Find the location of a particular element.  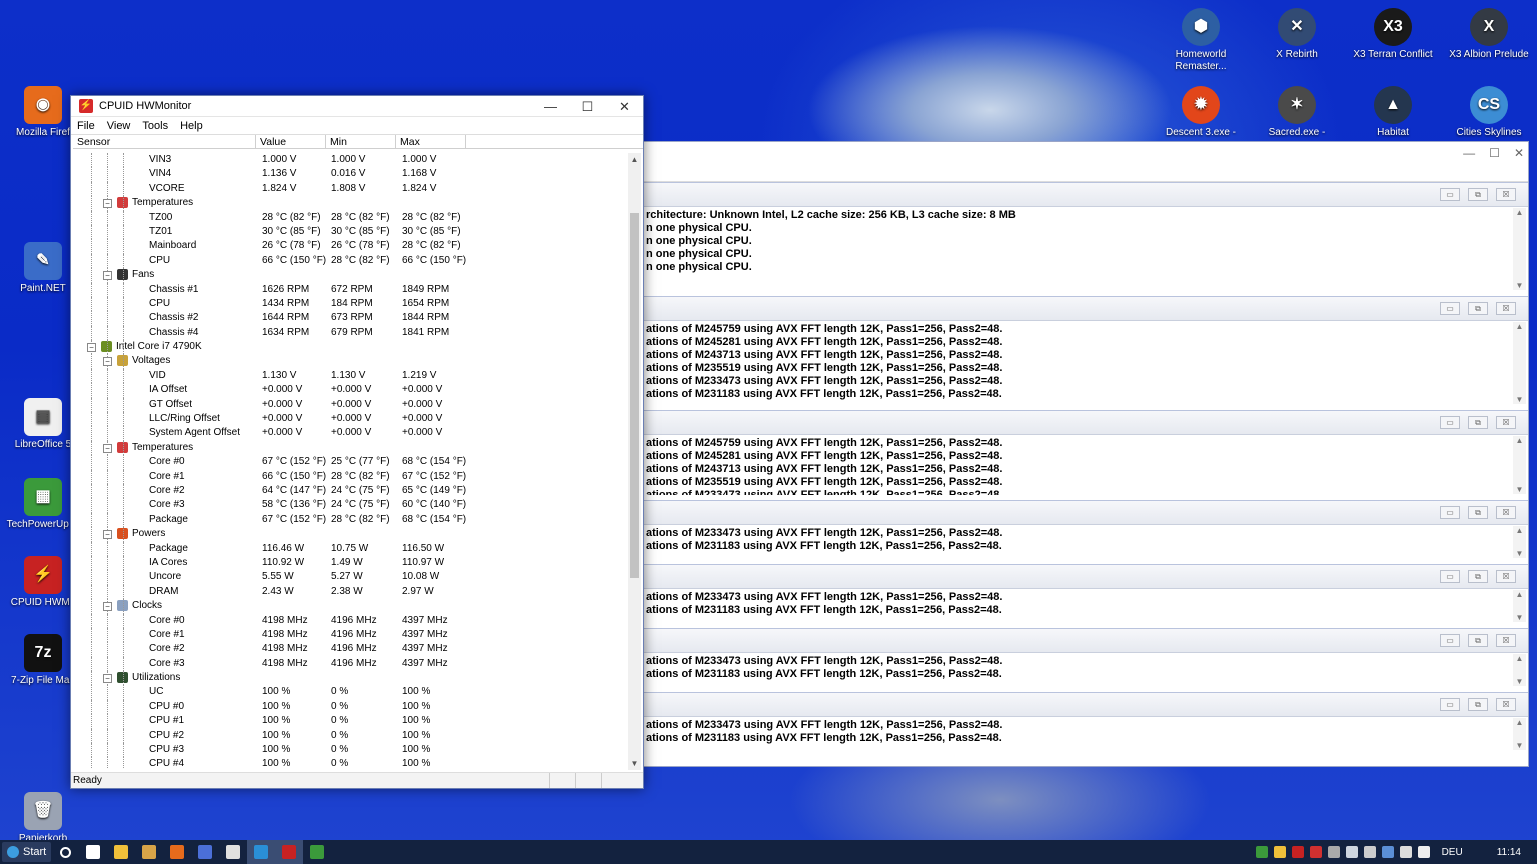

menu-file: File is located at coordinates (86, 126).